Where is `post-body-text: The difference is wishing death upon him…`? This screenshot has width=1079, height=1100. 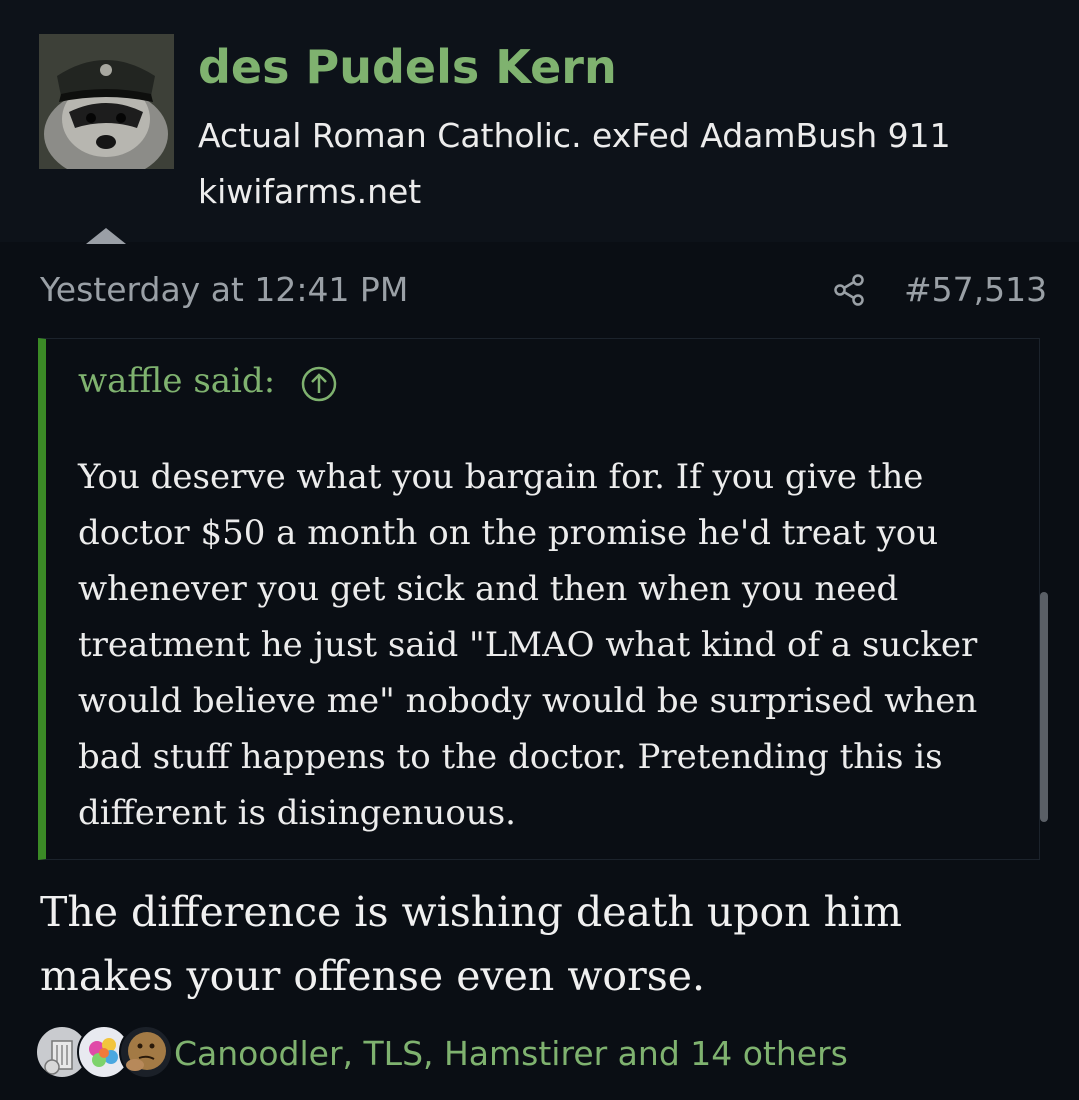
post-body-text: The difference is wishing death upon him… is located at coordinates (471, 944).